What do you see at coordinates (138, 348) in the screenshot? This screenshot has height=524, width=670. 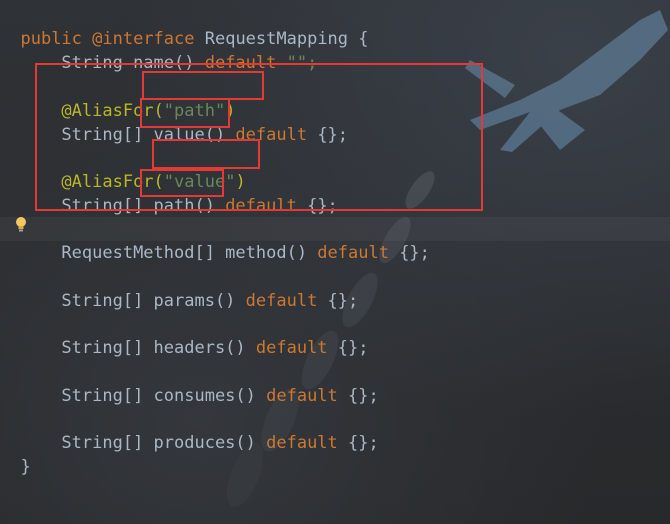 I see `headers-method: String[] headers()` at bounding box center [138, 348].